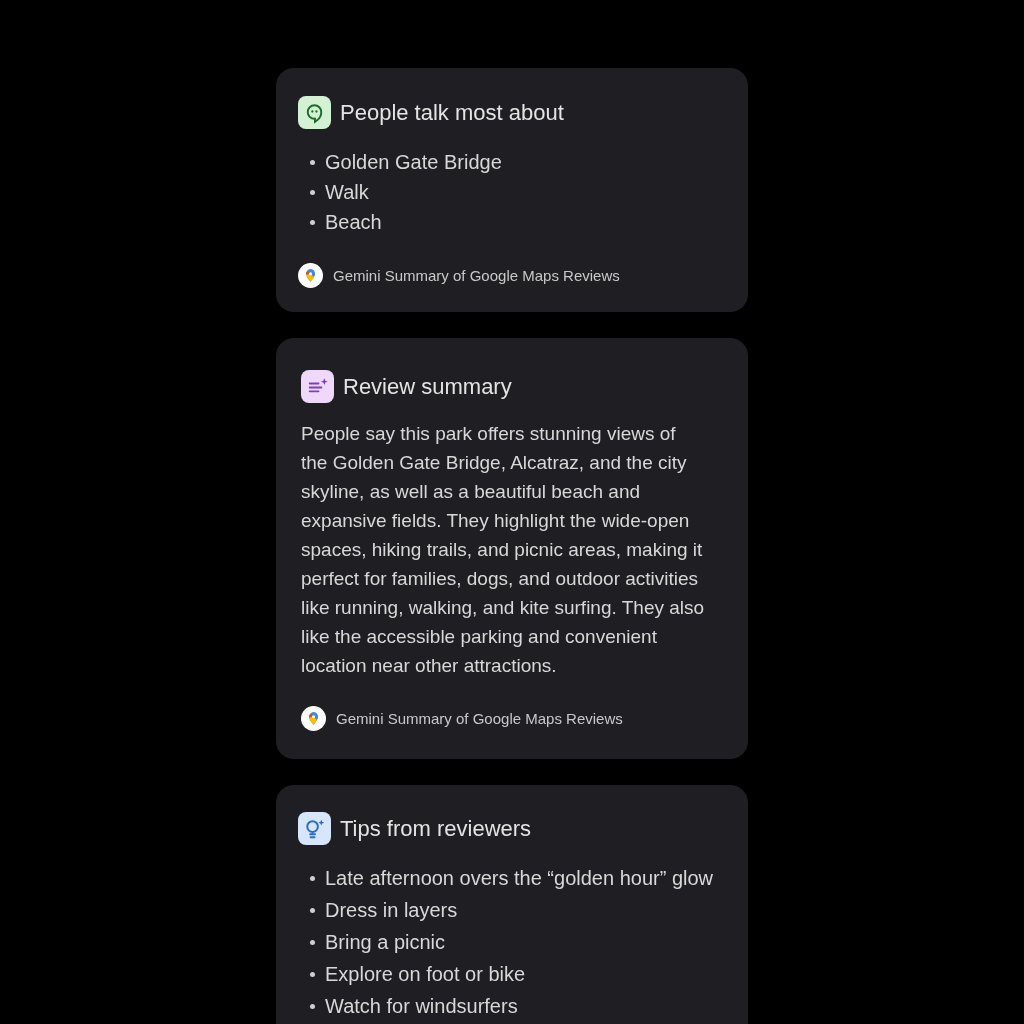  I want to click on list-item-text: Beach, so click(353, 222).